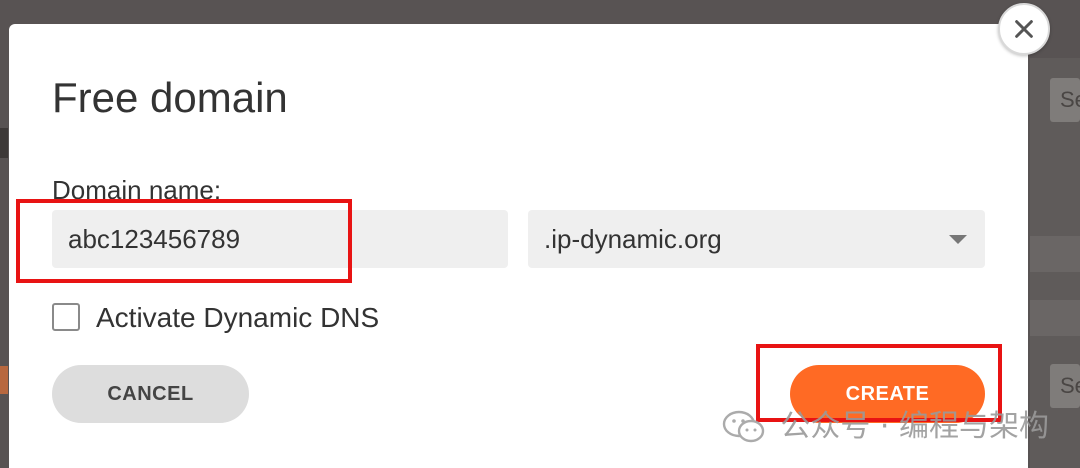  Describe the element at coordinates (170, 97) in the screenshot. I see `dialog-title: Free domain` at that location.